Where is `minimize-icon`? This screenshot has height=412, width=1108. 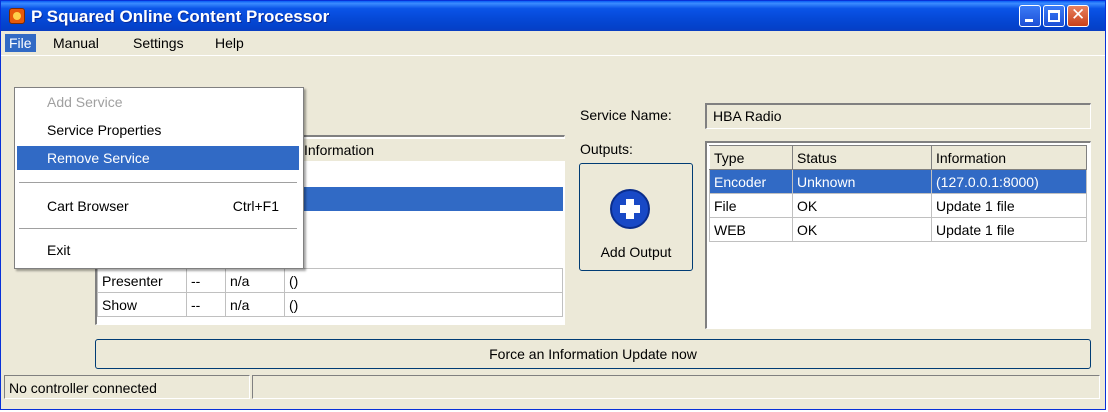 minimize-icon is located at coordinates (1029, 20).